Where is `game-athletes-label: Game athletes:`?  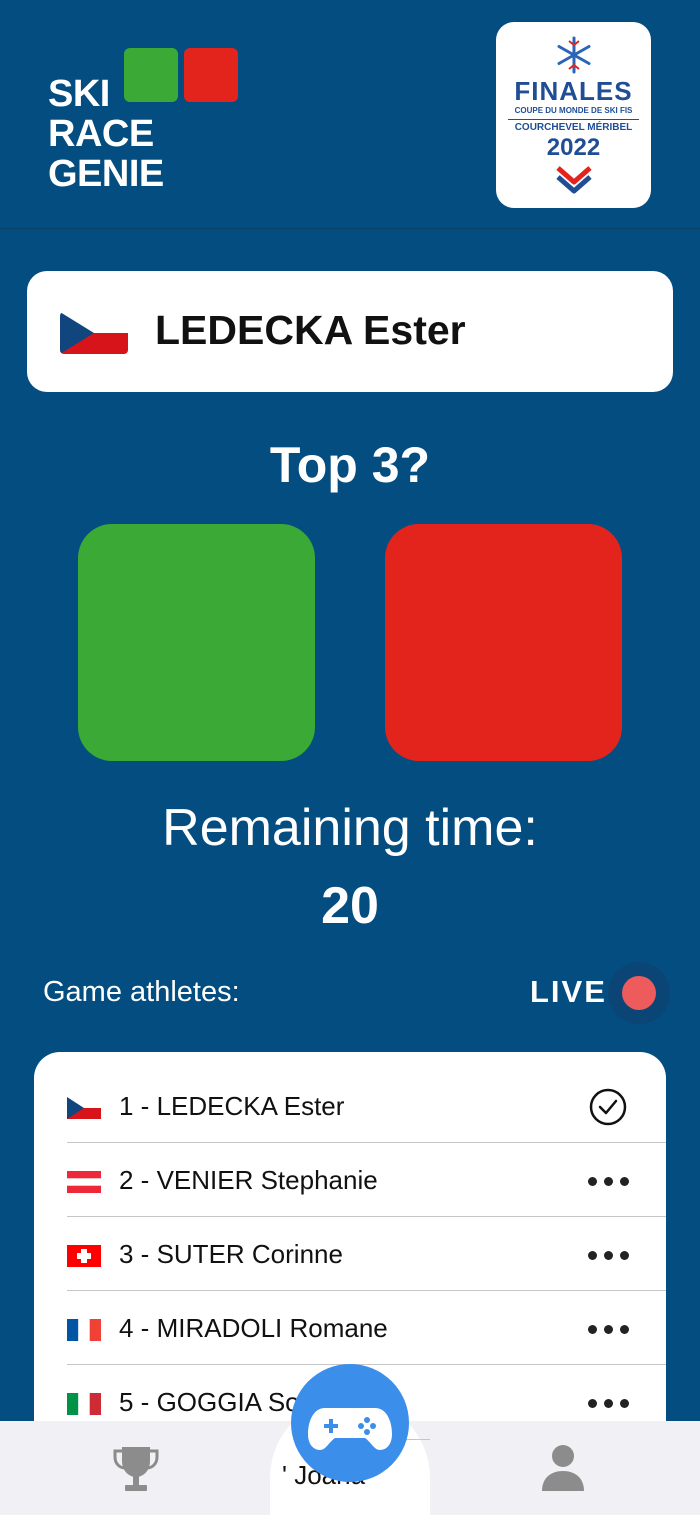
game-athletes-label: Game athletes: is located at coordinates (141, 992).